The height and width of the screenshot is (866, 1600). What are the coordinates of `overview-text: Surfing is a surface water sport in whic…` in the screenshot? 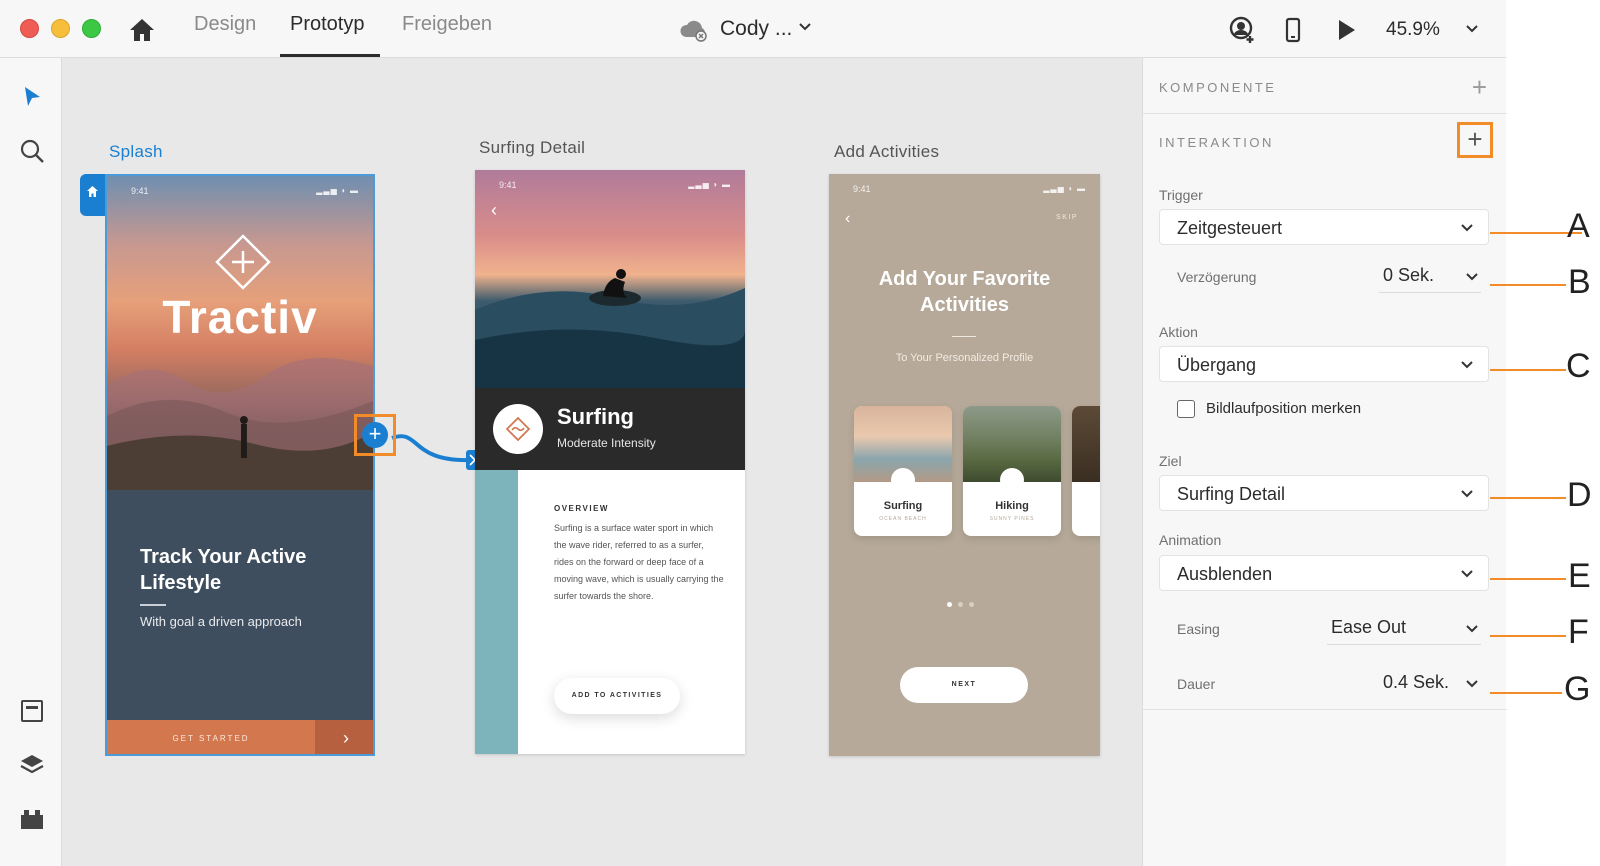 It's located at (639, 562).